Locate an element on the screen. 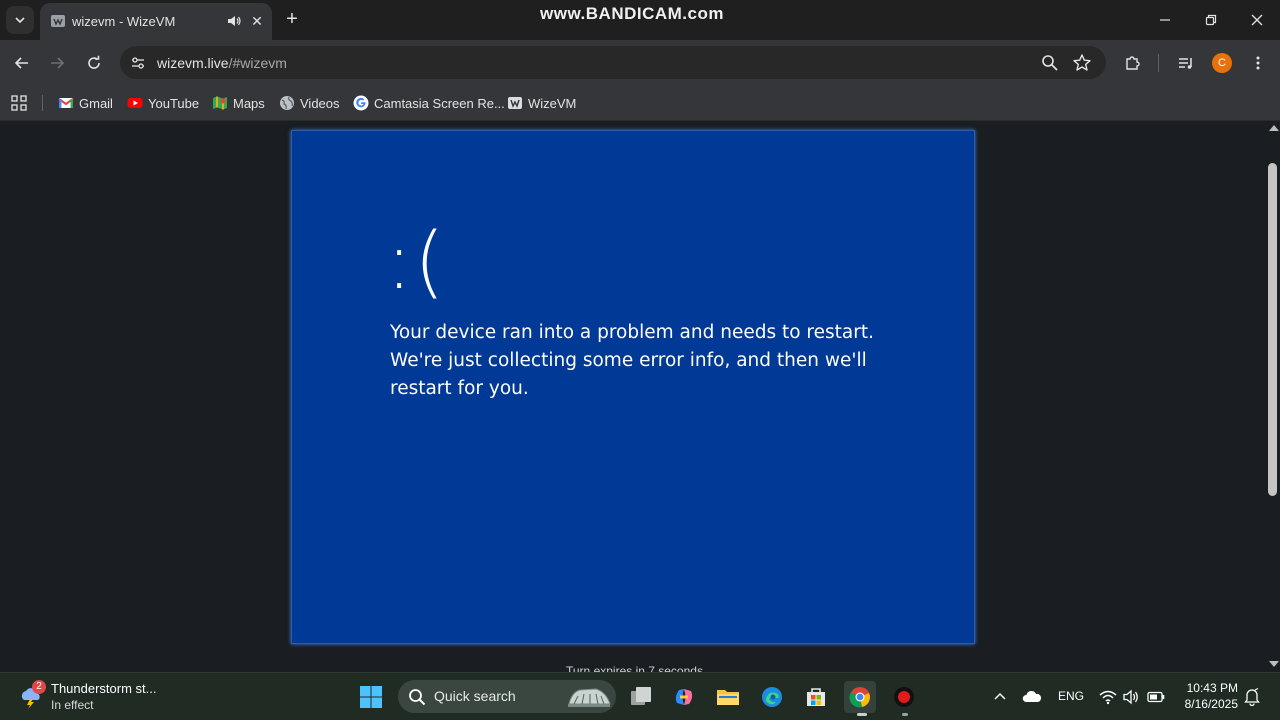 This screenshot has height=720, width=1280. chrome-menu-button is located at coordinates (1258, 63).